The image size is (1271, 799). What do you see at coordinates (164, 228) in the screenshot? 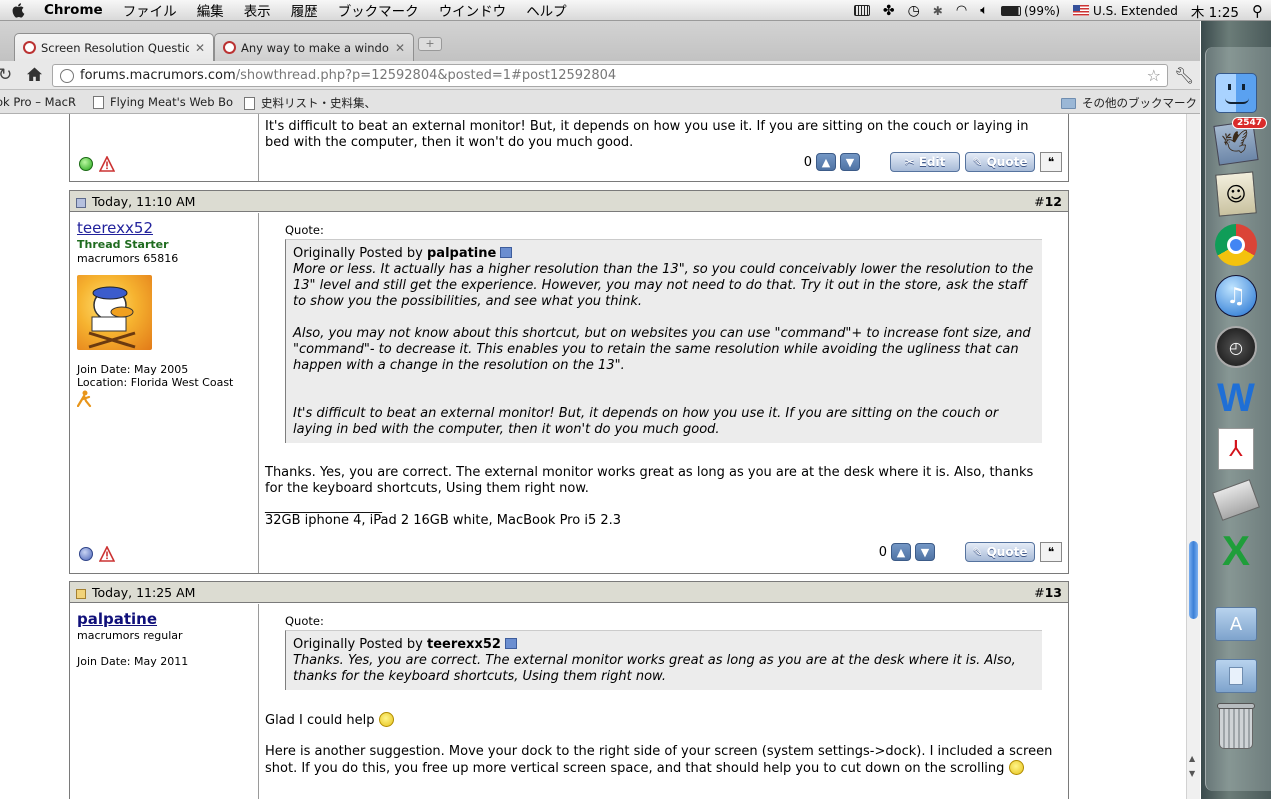
I see `username-link: teerexx52` at bounding box center [164, 228].